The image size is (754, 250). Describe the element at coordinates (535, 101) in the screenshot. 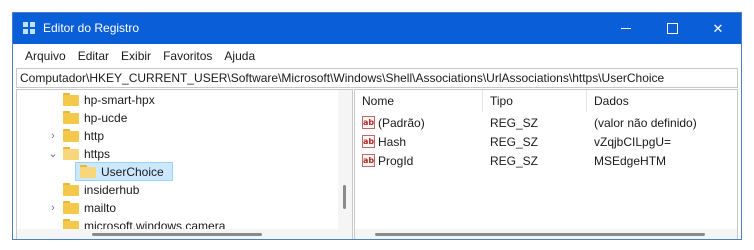

I see `column-header-type: Tipo` at that location.